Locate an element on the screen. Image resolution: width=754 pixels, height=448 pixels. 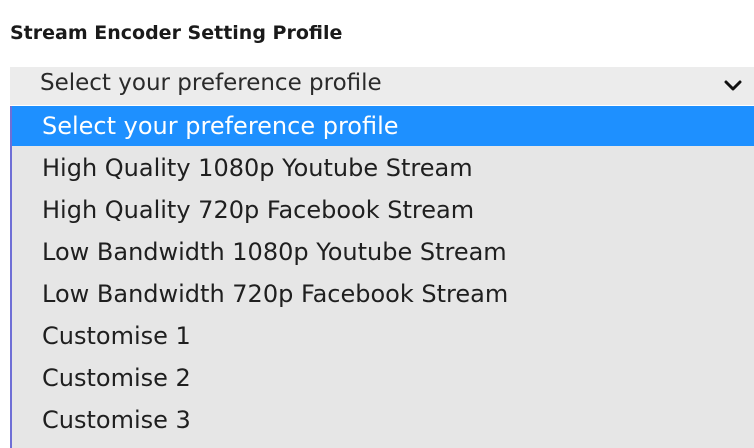
option-hq-720p-facebook: High Quality 720p Facebook Stream is located at coordinates (383, 210).